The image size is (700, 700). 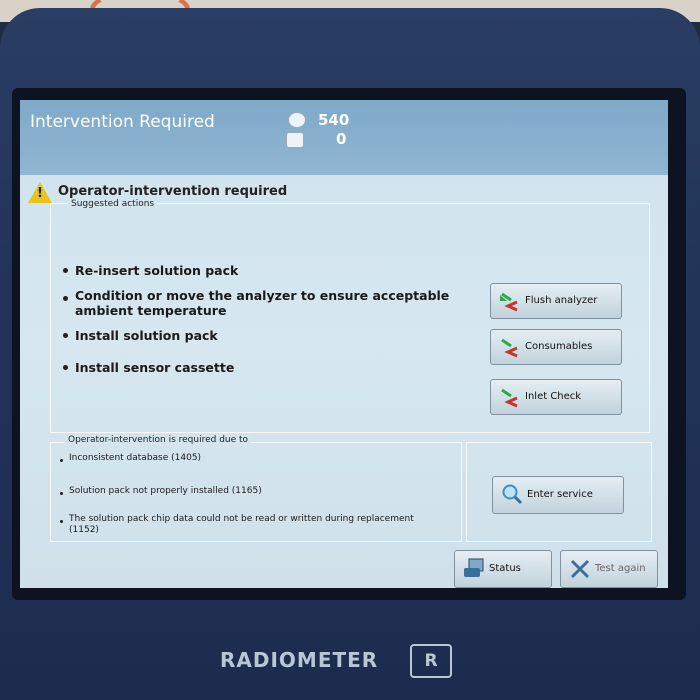 I want to click on status-label: Status, so click(x=505, y=568).